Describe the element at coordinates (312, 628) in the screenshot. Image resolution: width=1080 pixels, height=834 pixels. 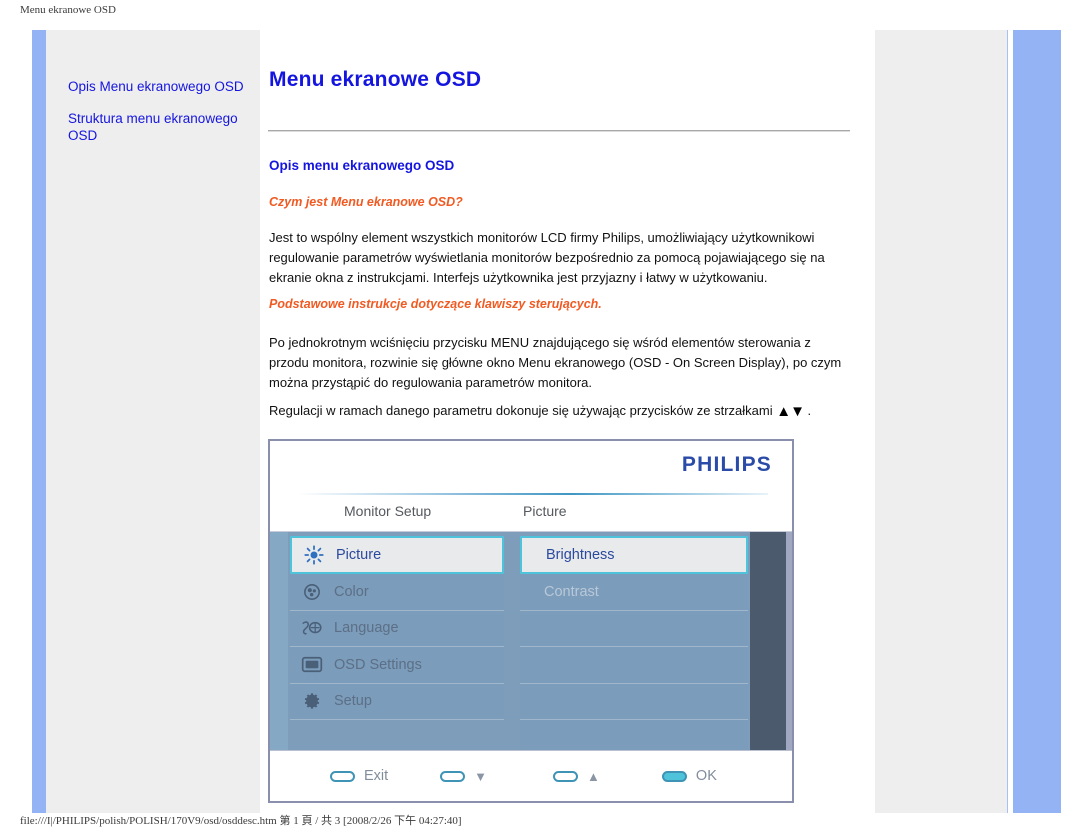
I see `language-icon` at that location.